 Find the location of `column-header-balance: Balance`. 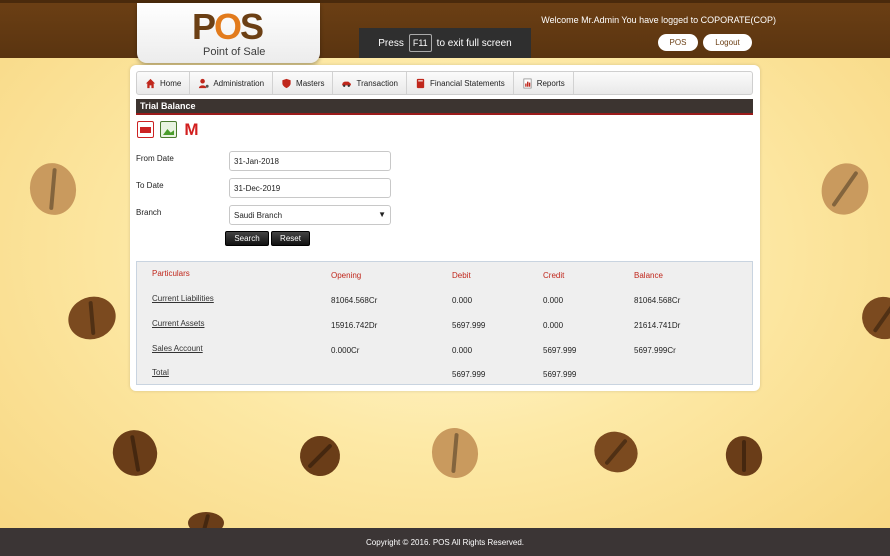

column-header-balance: Balance is located at coordinates (648, 275).